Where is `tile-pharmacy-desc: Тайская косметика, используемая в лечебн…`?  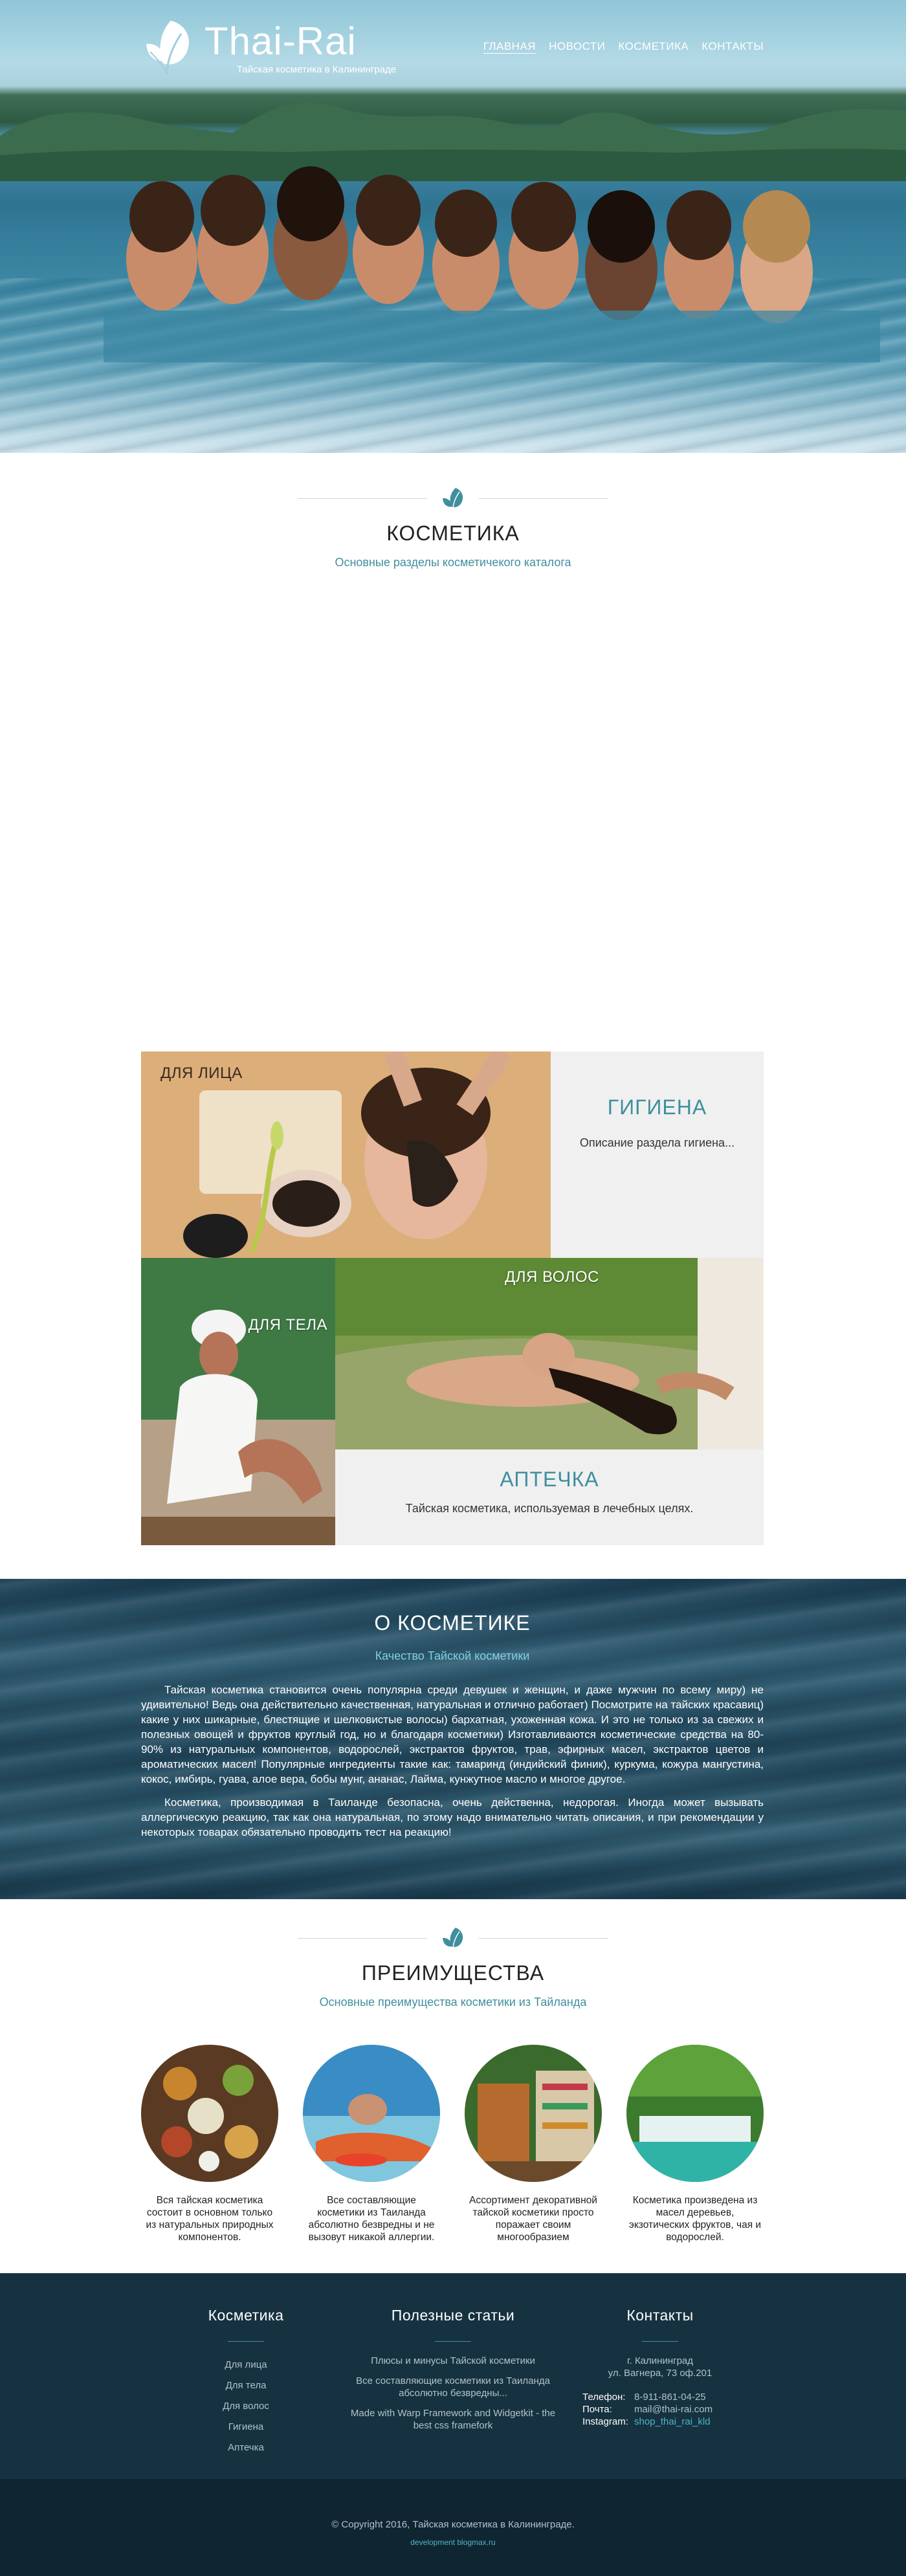
tile-pharmacy-desc: Тайская косметика, используемая в лечебн… is located at coordinates (549, 1509).